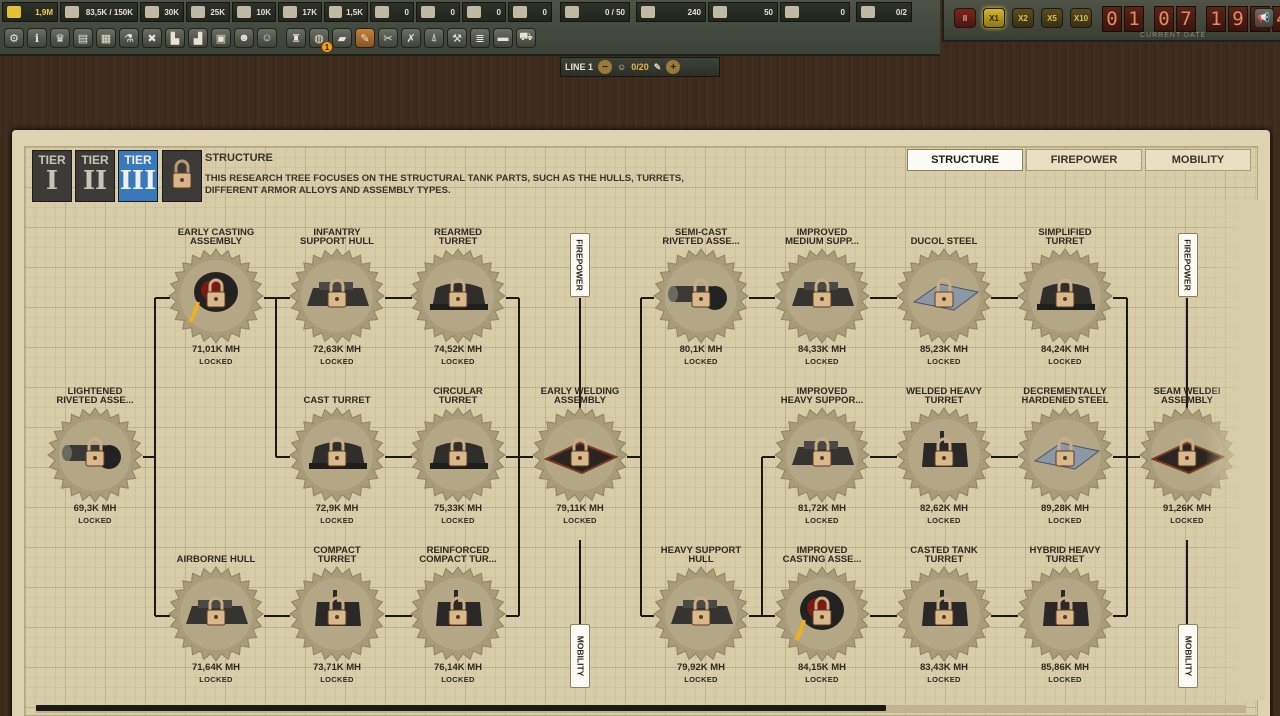 This screenshot has width=1280, height=716. Describe the element at coordinates (944, 667) in the screenshot. I see `node-cost: 83,43K MH` at that location.